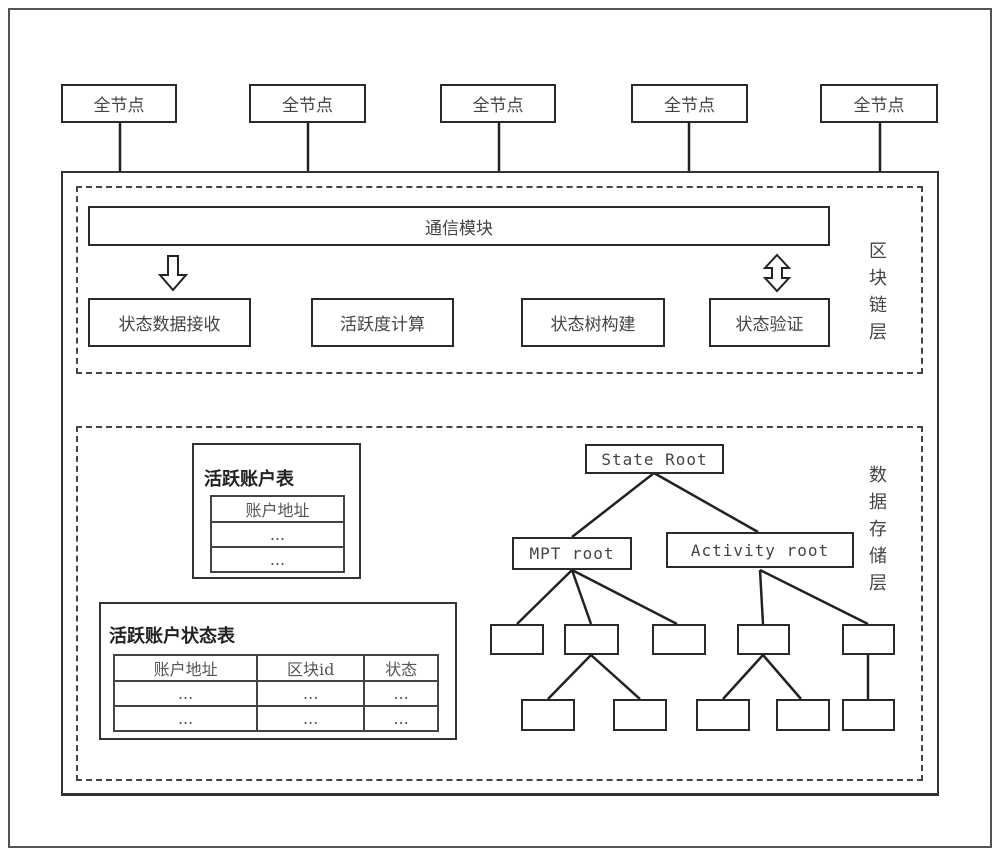  What do you see at coordinates (572, 553) in the screenshot?
I see `tree-node-mpt-root: MPT root` at bounding box center [572, 553].